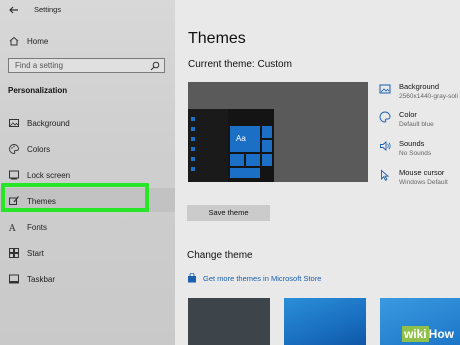  I want to click on current-theme-heading: Current theme: Custom, so click(240, 64).